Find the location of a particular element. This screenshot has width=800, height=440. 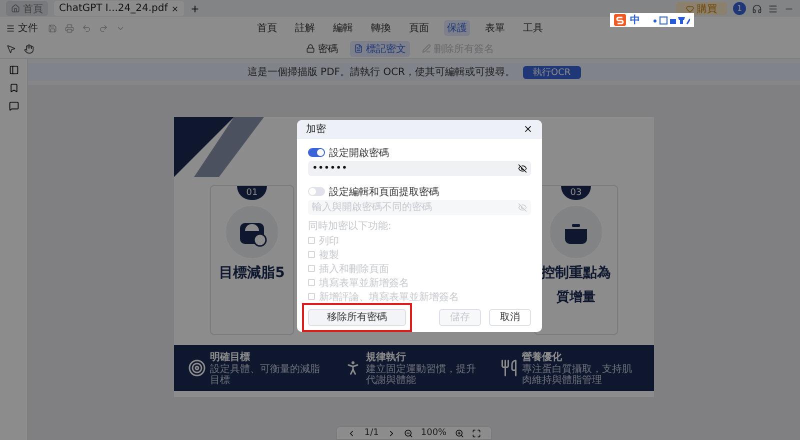

section-label: 同時加密以下功能: is located at coordinates (350, 226).